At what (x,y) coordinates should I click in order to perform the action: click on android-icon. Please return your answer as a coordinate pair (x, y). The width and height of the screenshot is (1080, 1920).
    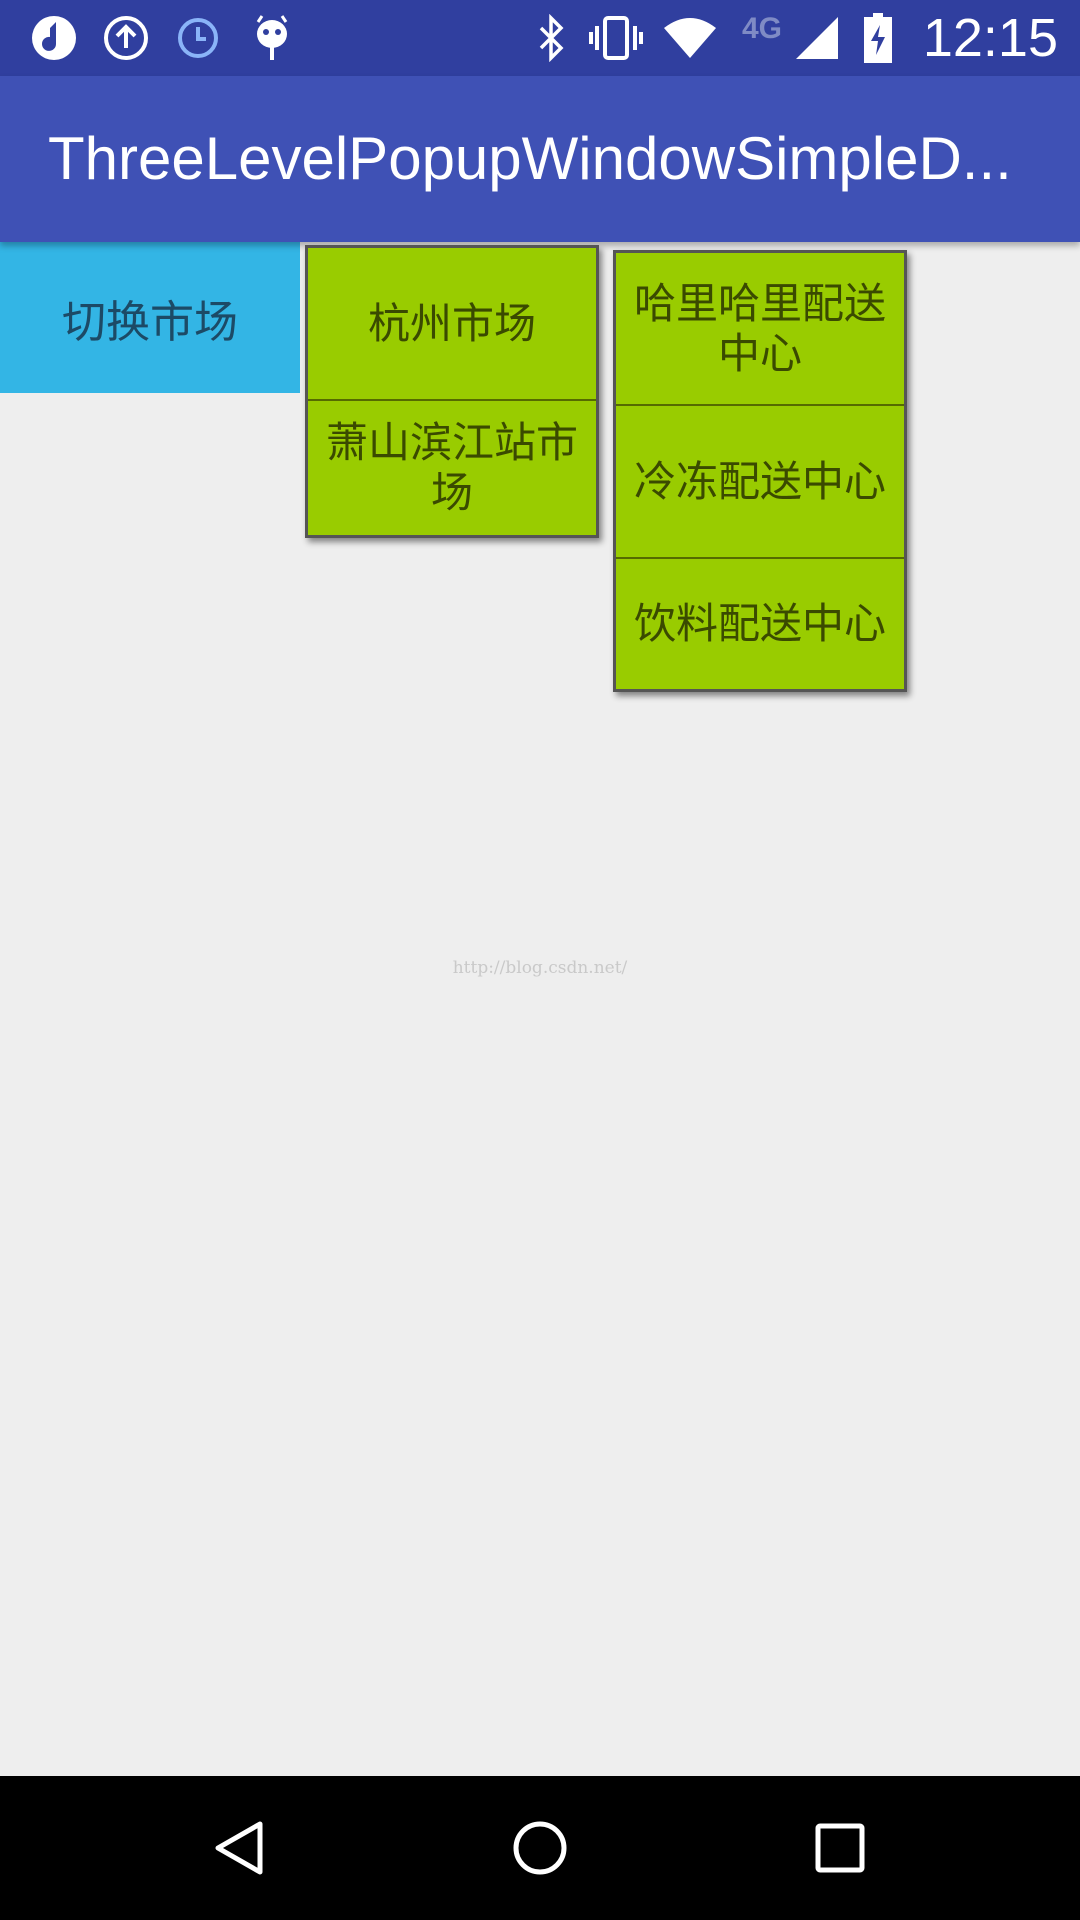
    Looking at the image, I should click on (272, 38).